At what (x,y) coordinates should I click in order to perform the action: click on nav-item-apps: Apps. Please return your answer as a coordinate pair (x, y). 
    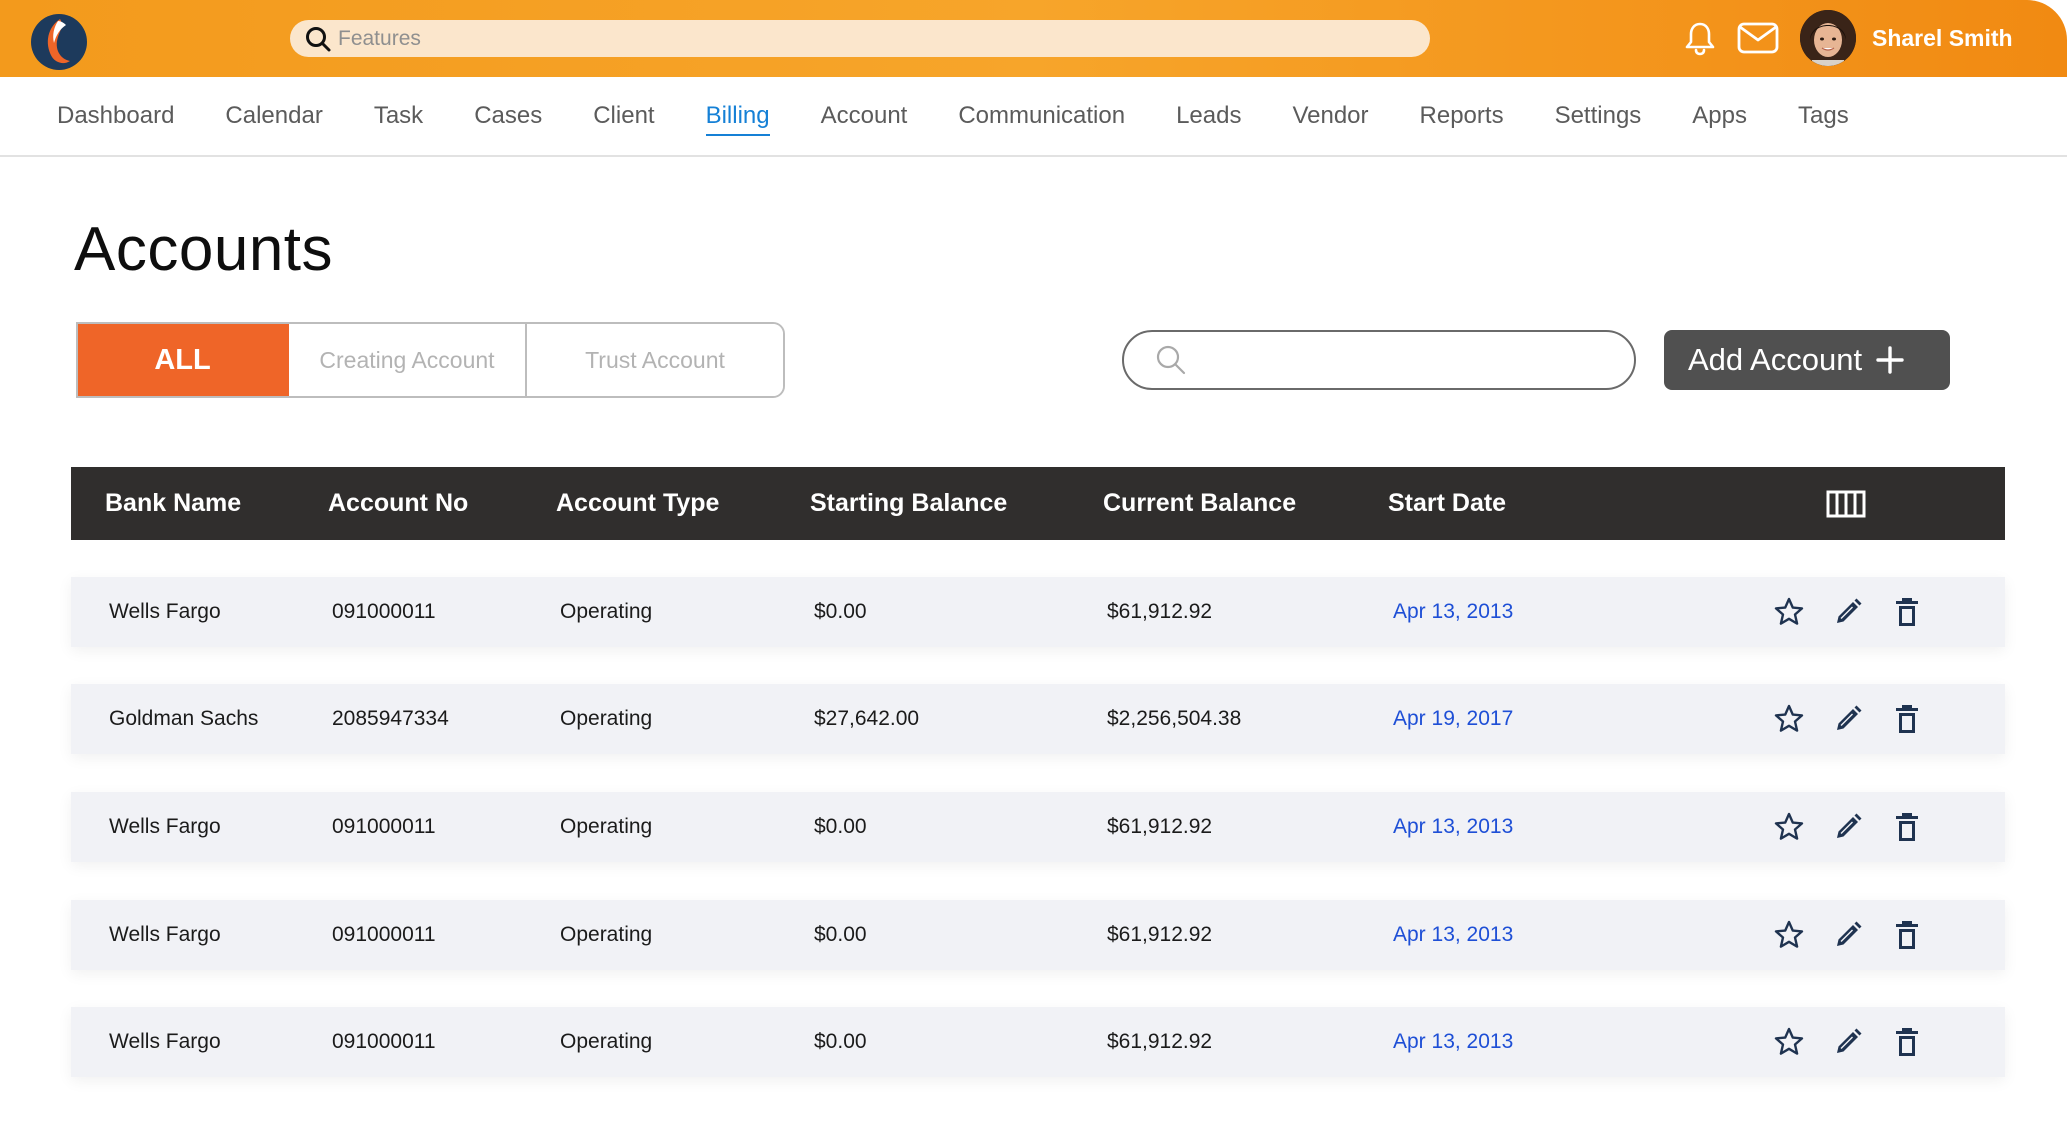
    Looking at the image, I should click on (1719, 116).